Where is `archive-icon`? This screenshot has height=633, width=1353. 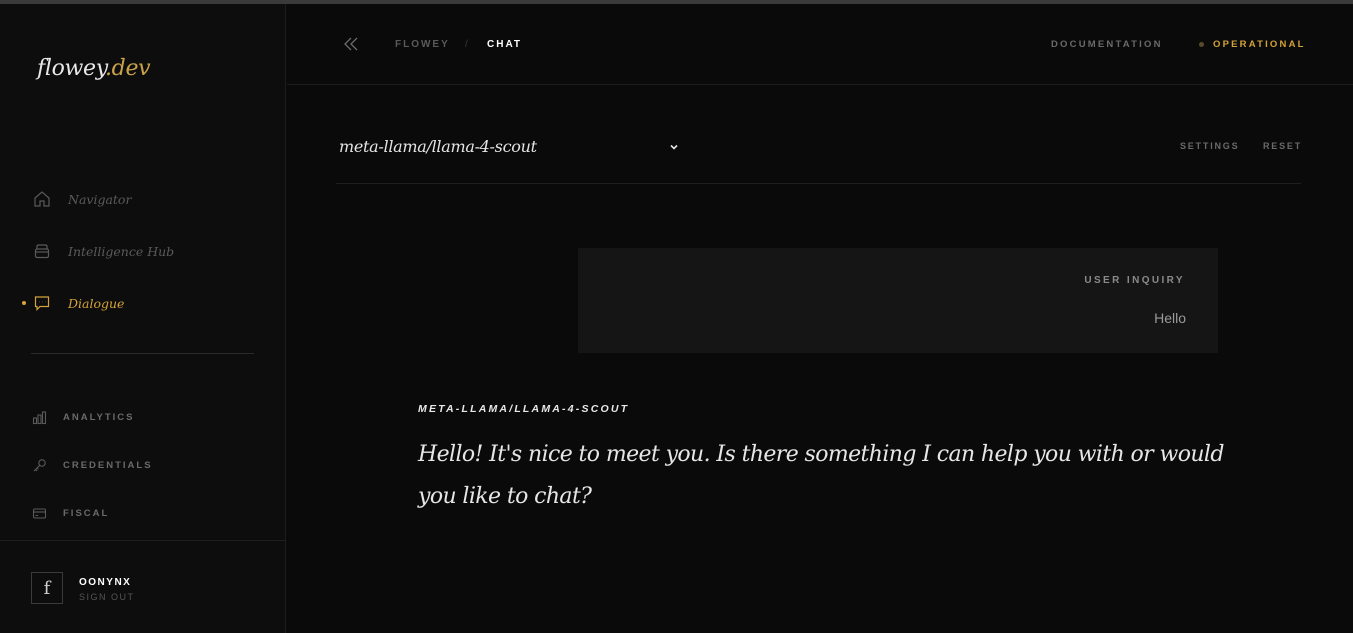
archive-icon is located at coordinates (42, 251).